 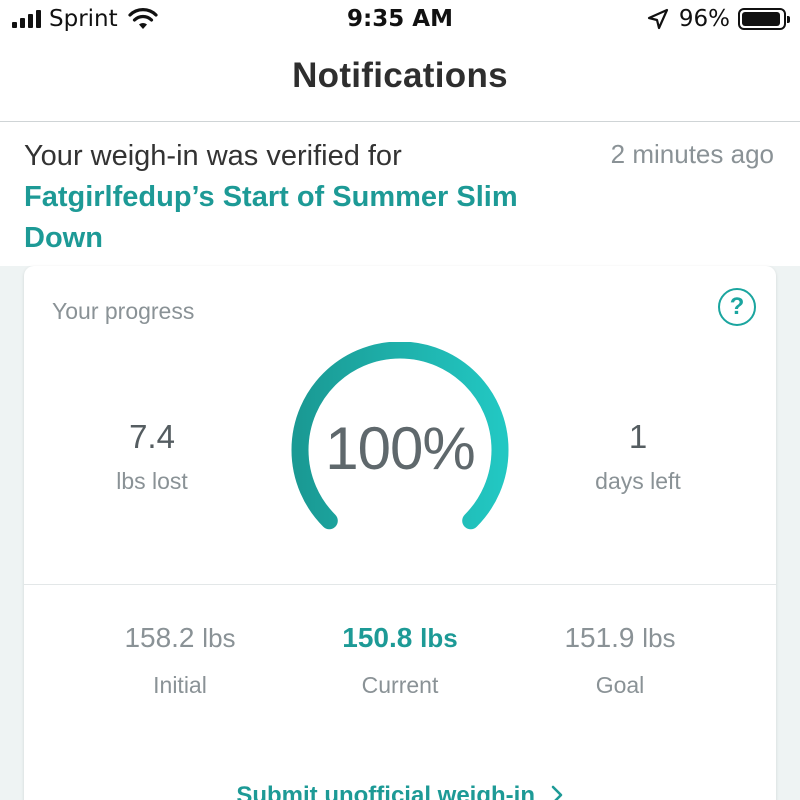 What do you see at coordinates (385, 791) in the screenshot?
I see `submit-weigh-in-label: Submit unofficial weigh-in` at bounding box center [385, 791].